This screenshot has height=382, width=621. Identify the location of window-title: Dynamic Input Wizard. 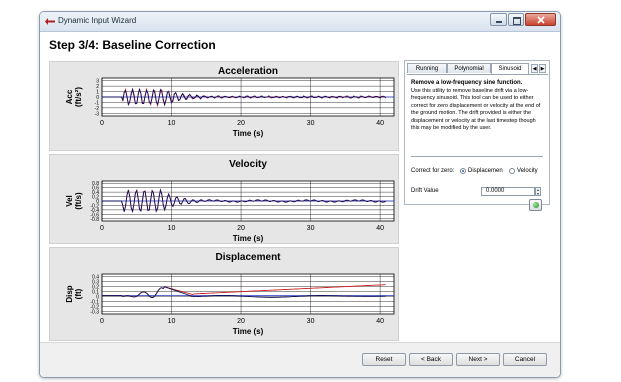
(97, 20).